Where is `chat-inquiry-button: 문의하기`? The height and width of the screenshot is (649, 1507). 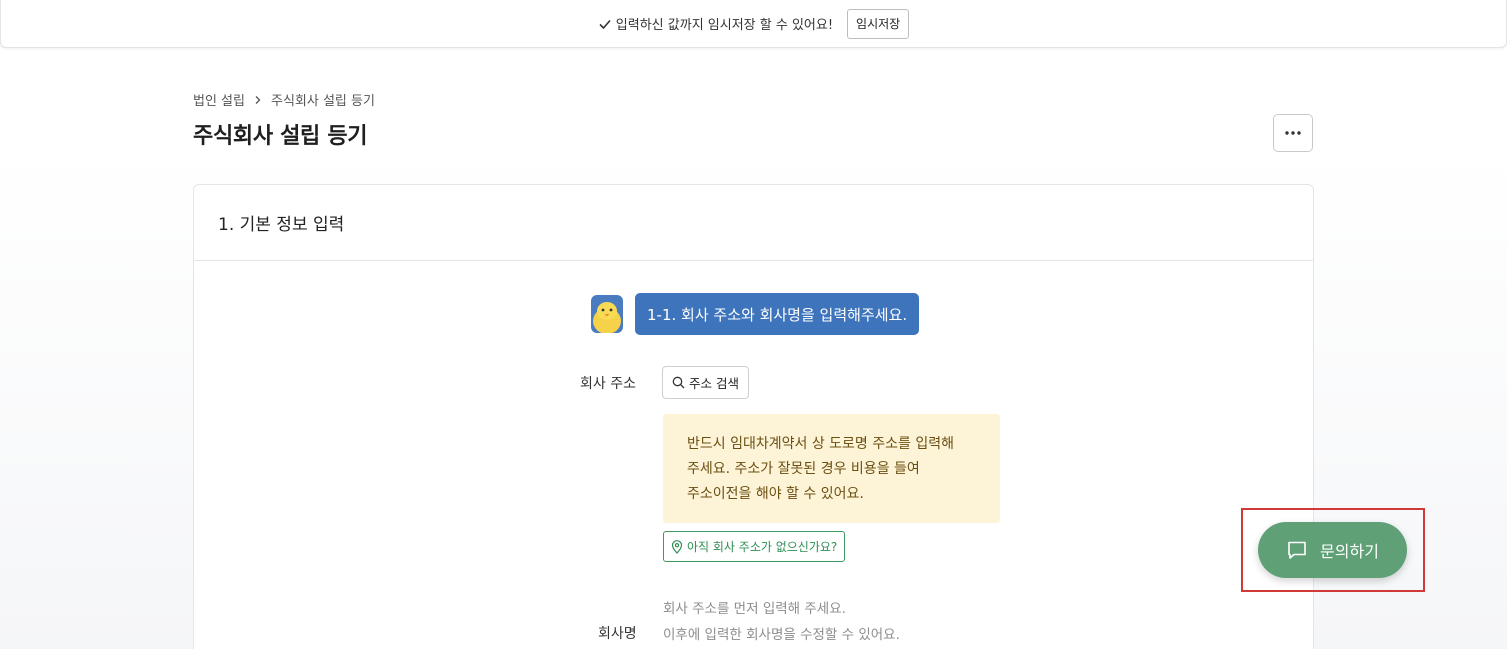
chat-inquiry-button: 문의하기 is located at coordinates (1332, 550).